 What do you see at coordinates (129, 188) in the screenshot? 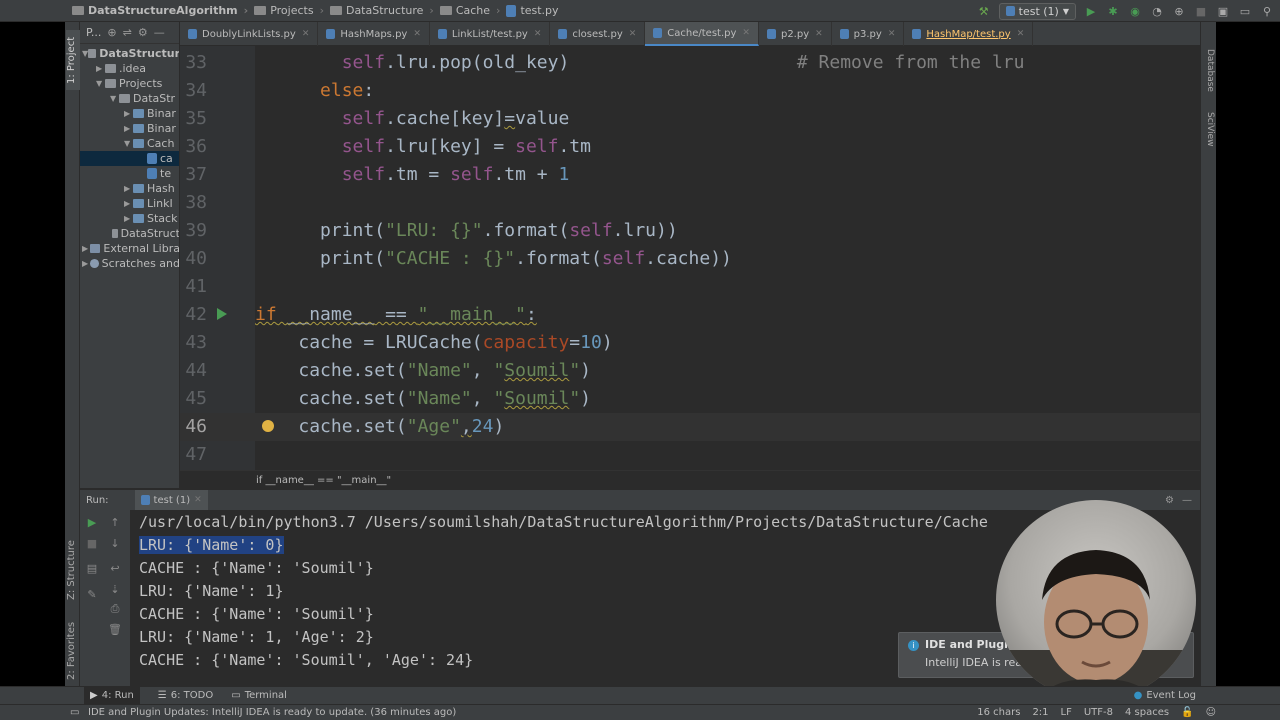
I see `tree-item-hash: ▶ Hash` at bounding box center [129, 188].